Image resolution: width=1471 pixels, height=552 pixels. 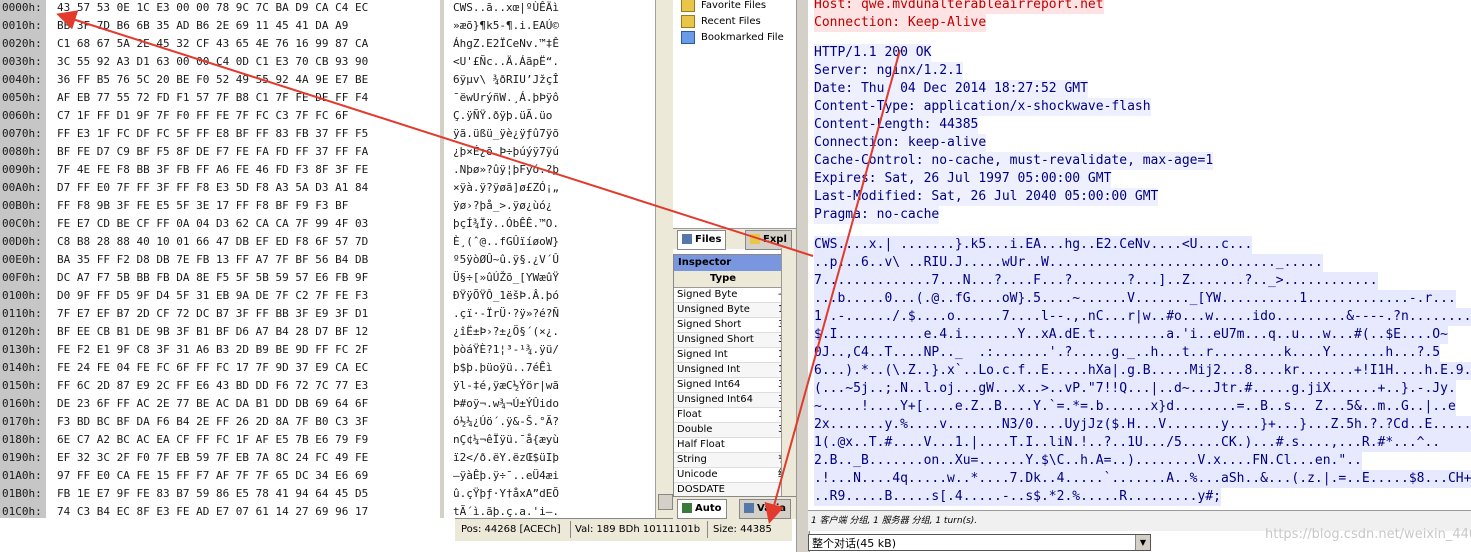 I want to click on inspector-scrollbar, so click(x=789, y=372).